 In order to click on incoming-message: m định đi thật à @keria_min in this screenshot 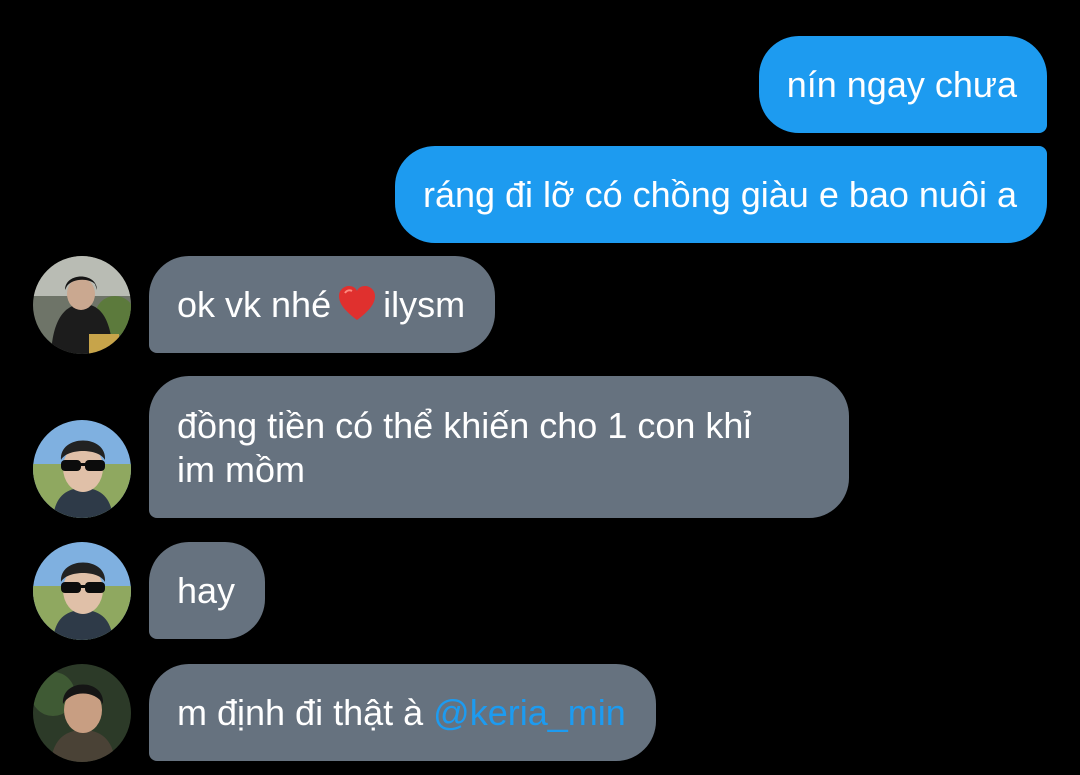, I will do `click(402, 712)`.